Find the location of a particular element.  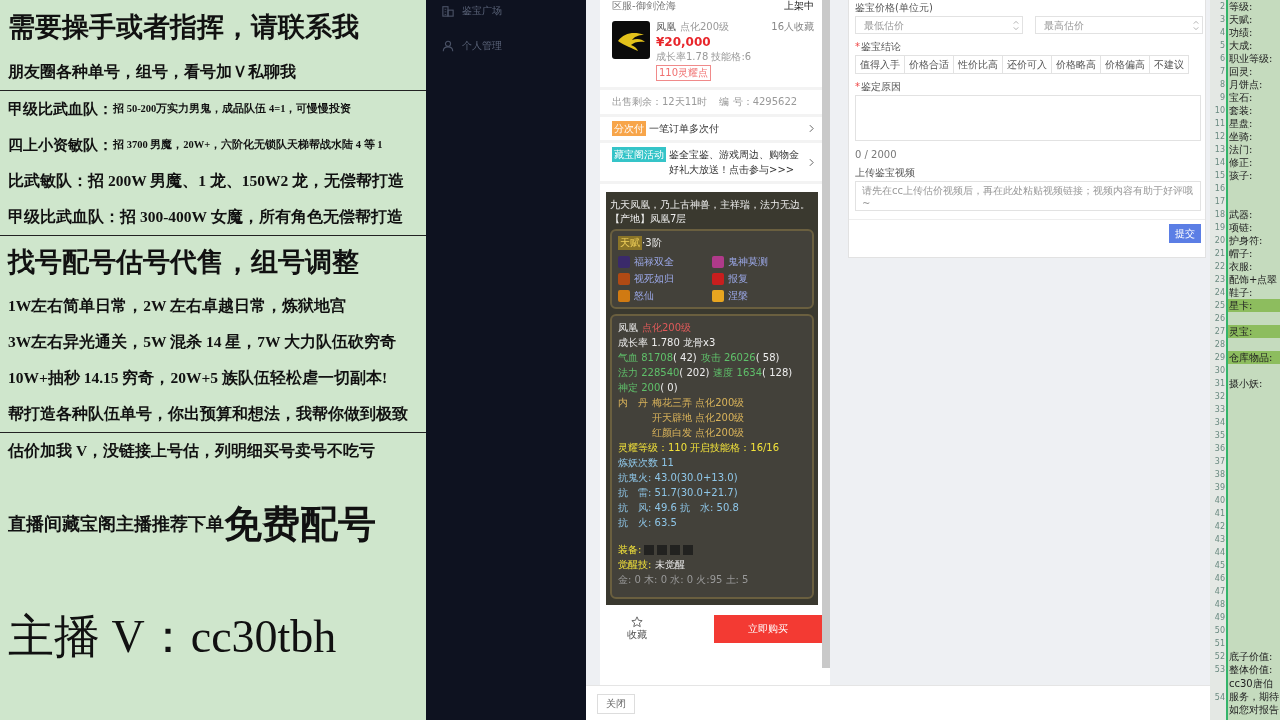

row-number: 29 is located at coordinates (1219, 357).